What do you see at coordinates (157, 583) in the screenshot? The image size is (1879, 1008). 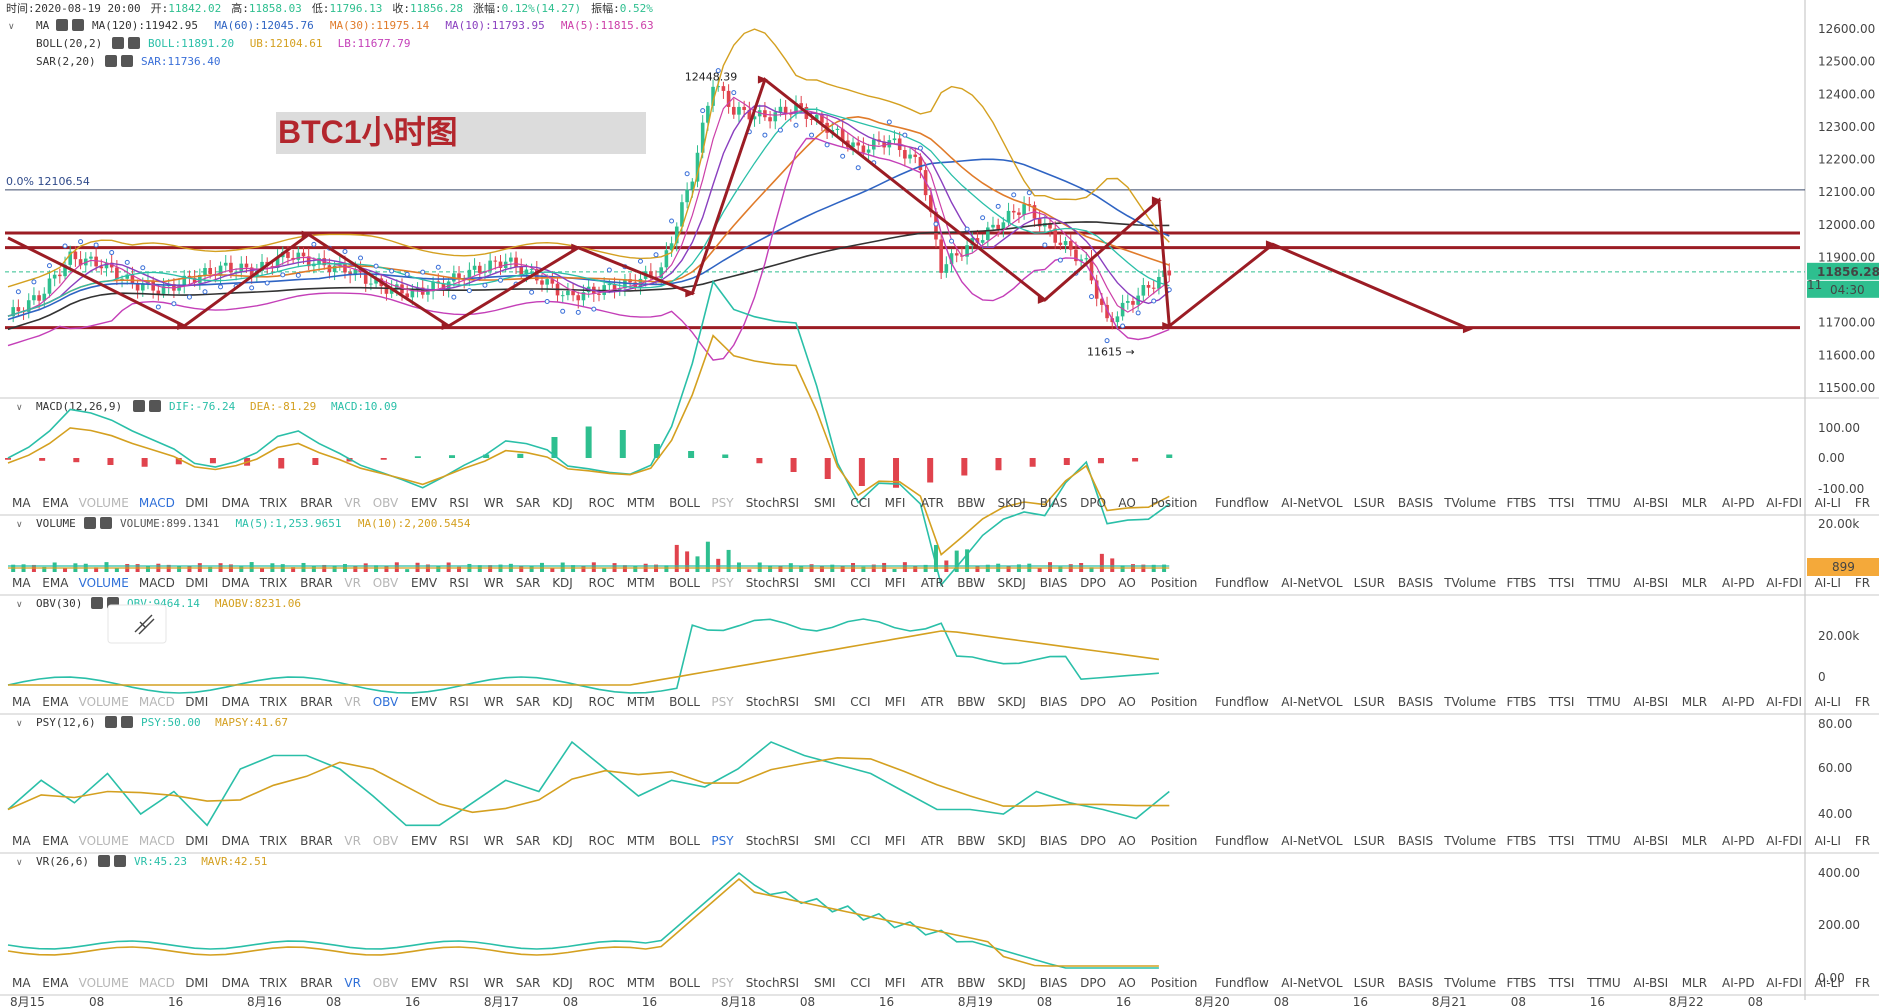 I see `tab-macd: MACD` at bounding box center [157, 583].